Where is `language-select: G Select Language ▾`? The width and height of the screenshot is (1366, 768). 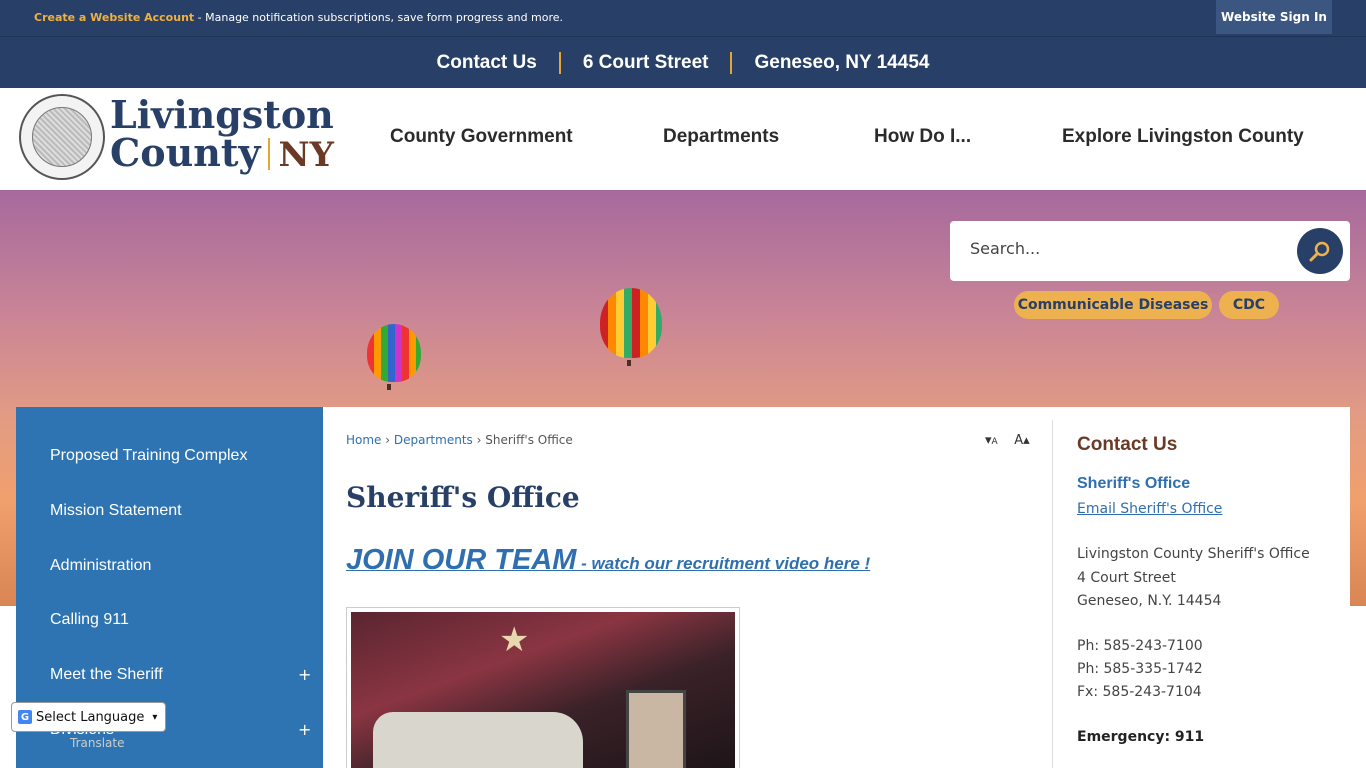 language-select: G Select Language ▾ is located at coordinates (88, 717).